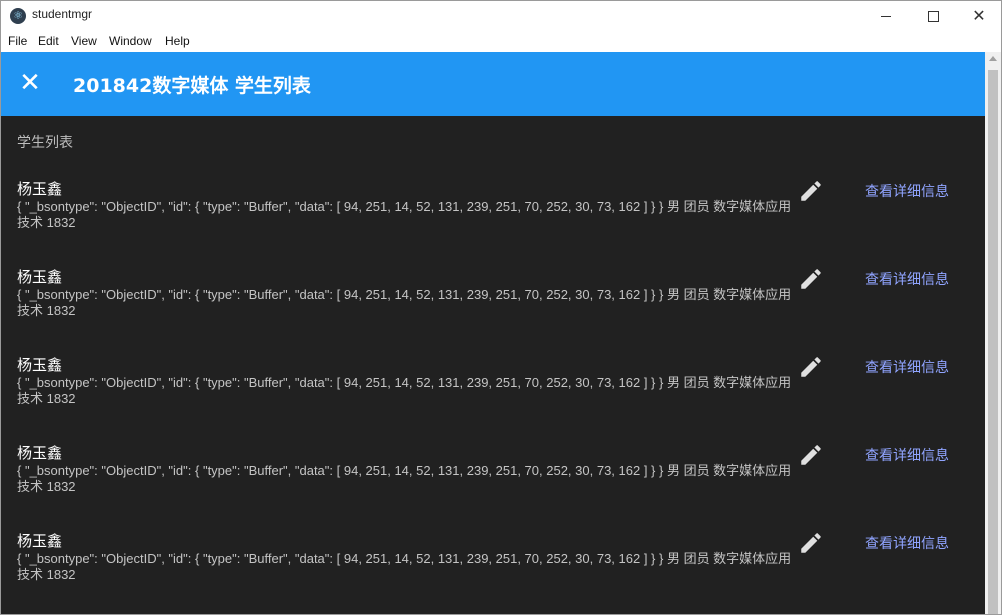  I want to click on electron-icon: ⚛, so click(18, 16).